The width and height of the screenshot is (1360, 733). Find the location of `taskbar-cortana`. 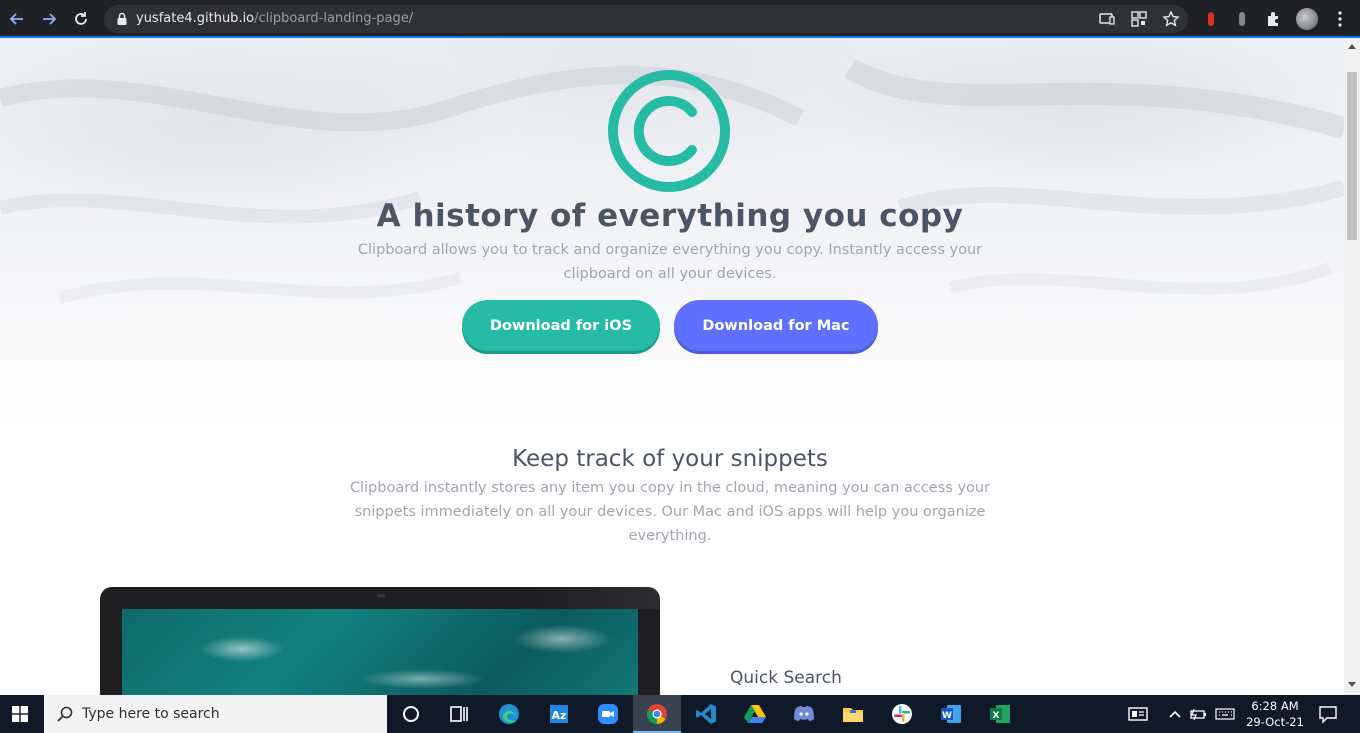

taskbar-cortana is located at coordinates (411, 714).